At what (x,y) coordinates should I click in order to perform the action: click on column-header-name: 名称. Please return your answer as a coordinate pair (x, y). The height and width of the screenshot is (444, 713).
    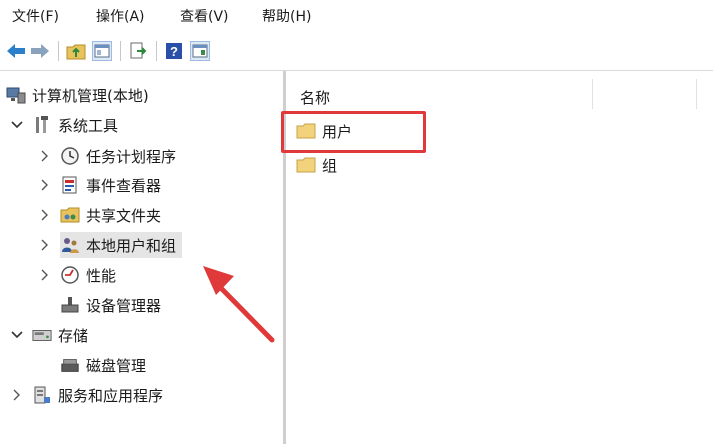
    Looking at the image, I should click on (315, 97).